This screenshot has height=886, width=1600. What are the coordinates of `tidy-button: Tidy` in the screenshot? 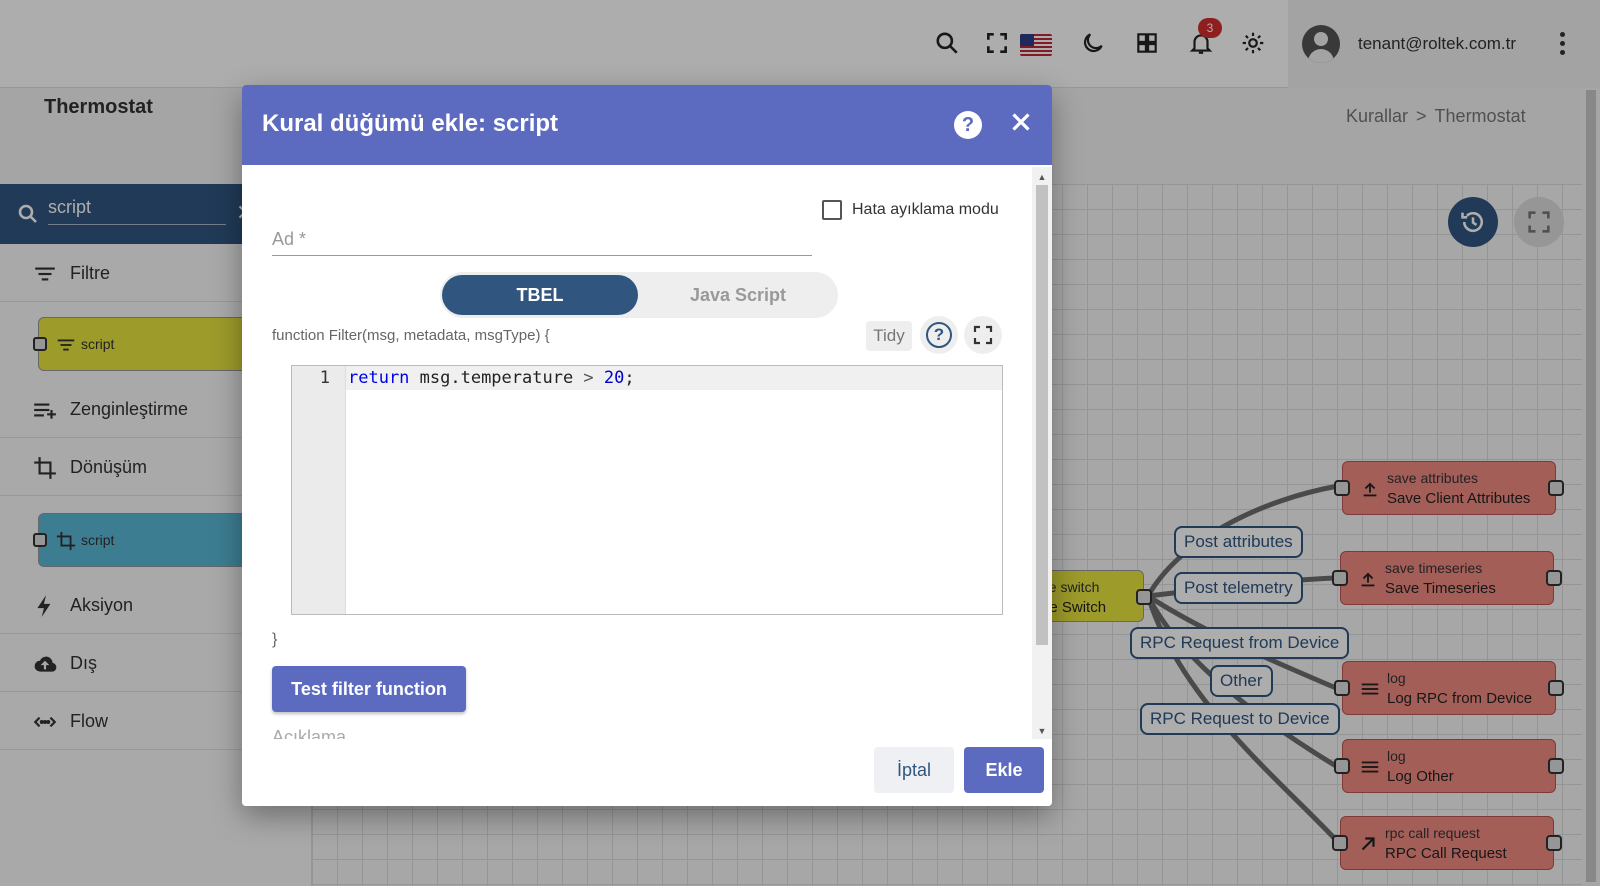 It's located at (889, 336).